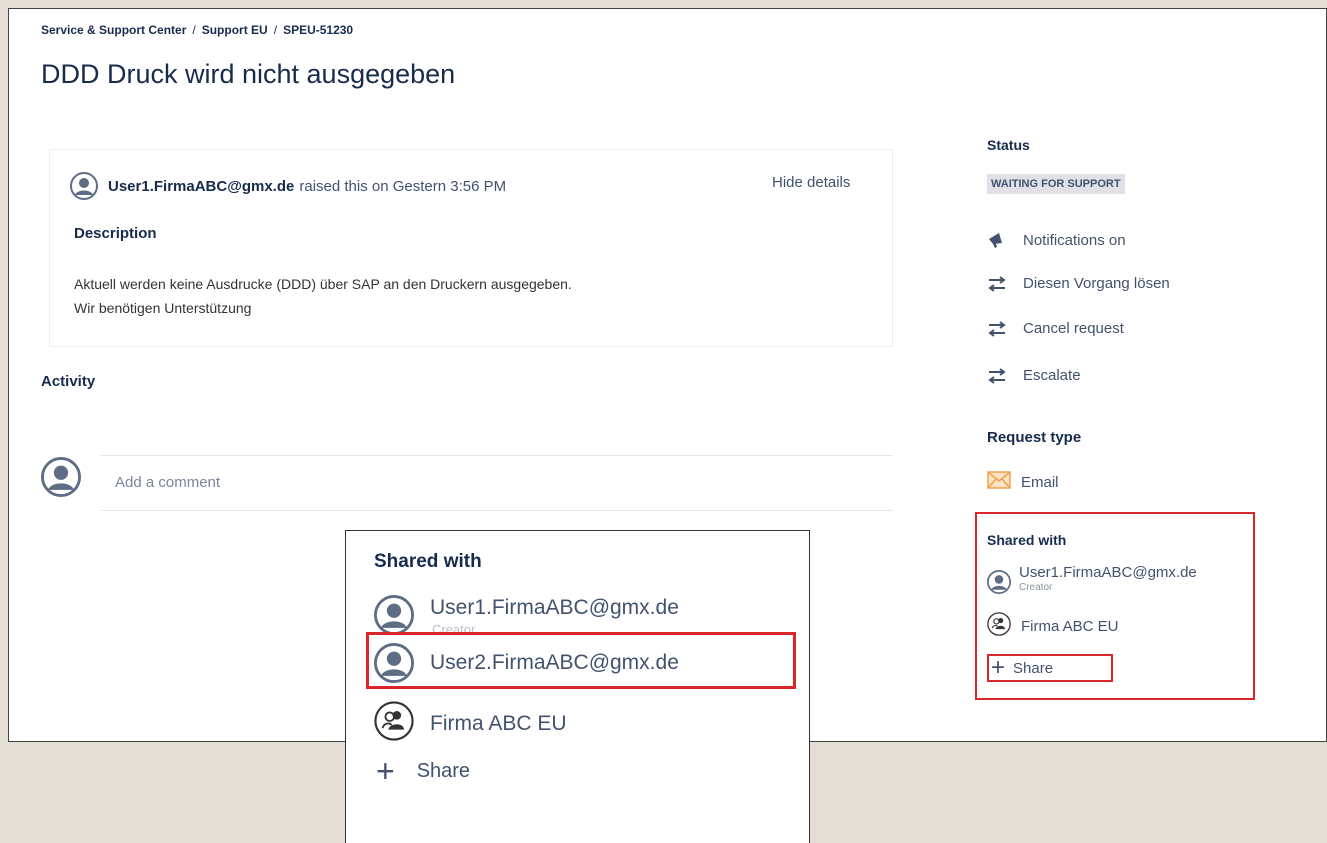 Image resolution: width=1327 pixels, height=843 pixels. I want to click on popup-share-button: + Share, so click(423, 771).